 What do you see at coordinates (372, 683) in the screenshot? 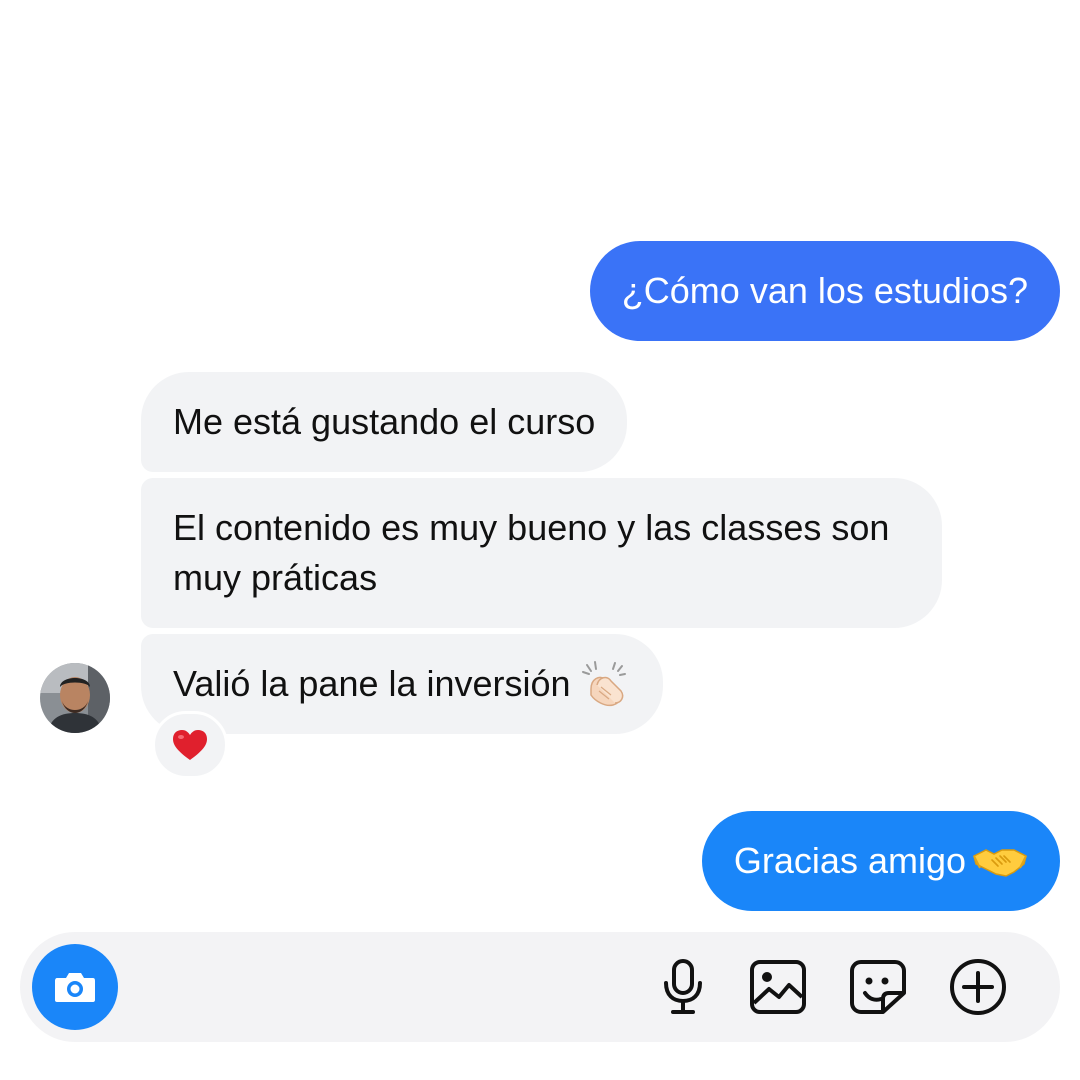
I see `message-text: Valió la pane la inversión` at bounding box center [372, 683].